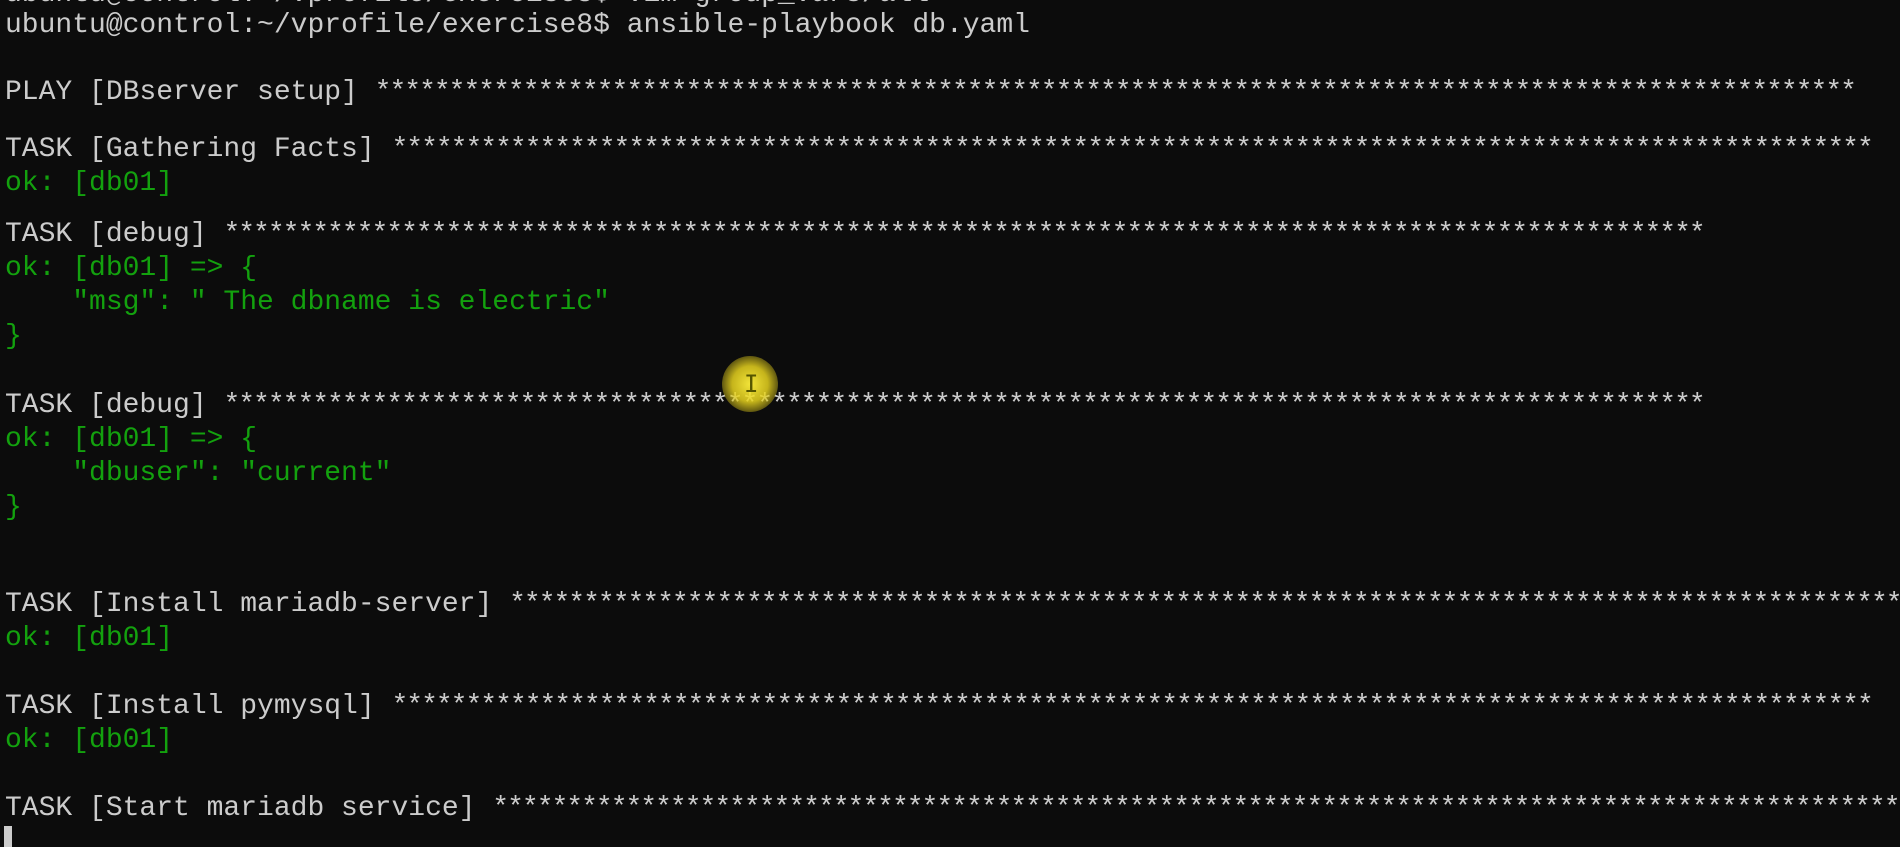 Image resolution: width=1900 pixels, height=847 pixels. Describe the element at coordinates (751, 384) in the screenshot. I see `ibeam-cursor-icon: I` at that location.